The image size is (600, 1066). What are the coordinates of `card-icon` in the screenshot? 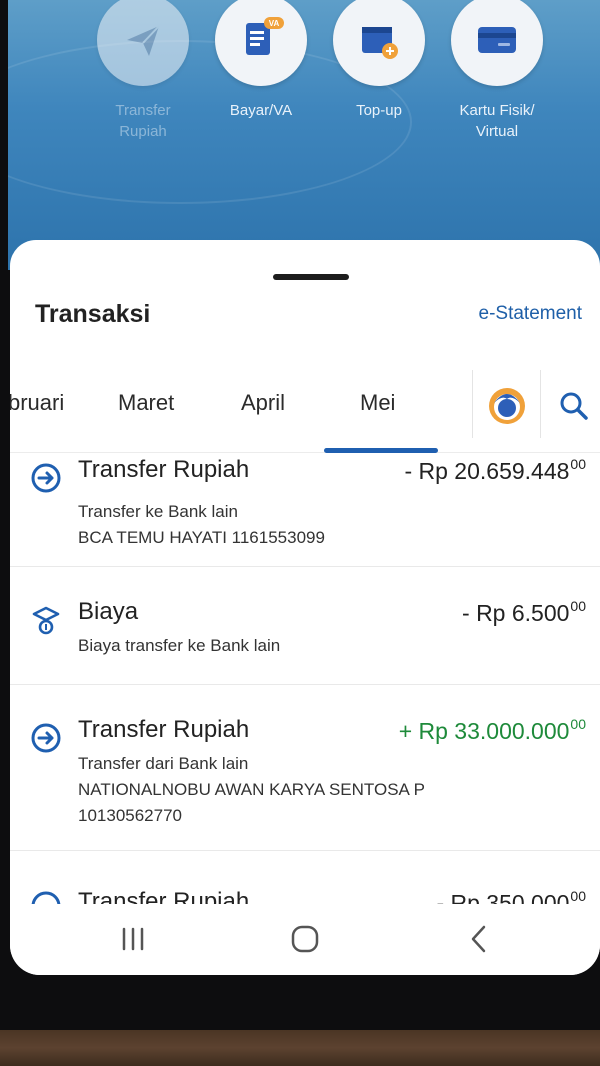 It's located at (497, 43).